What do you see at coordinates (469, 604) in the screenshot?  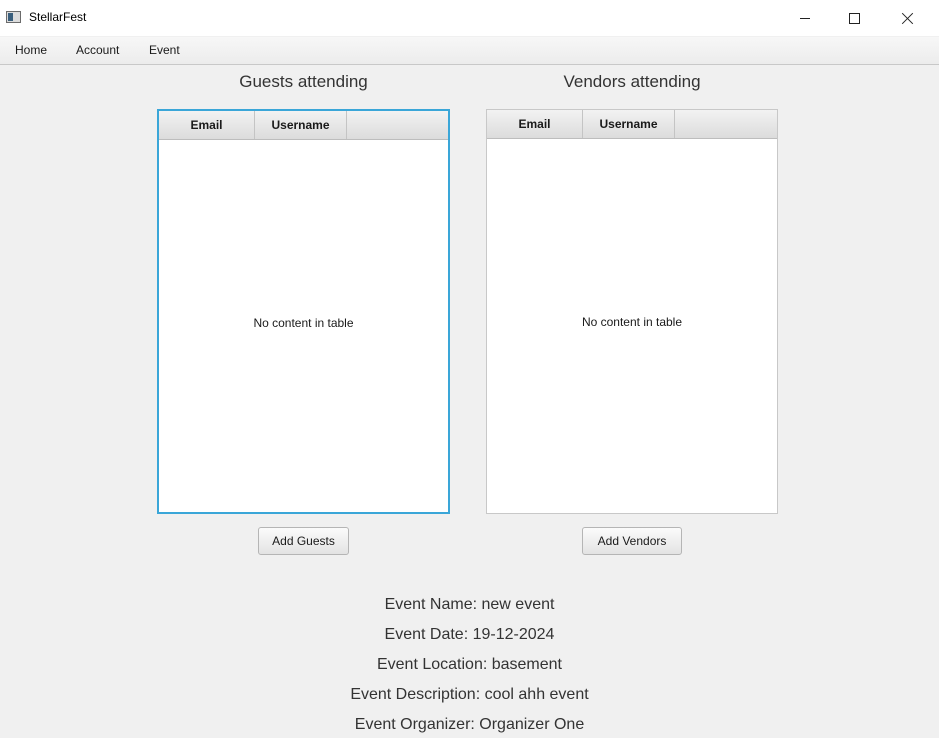 I see `event-name-label: Event Name: new event` at bounding box center [469, 604].